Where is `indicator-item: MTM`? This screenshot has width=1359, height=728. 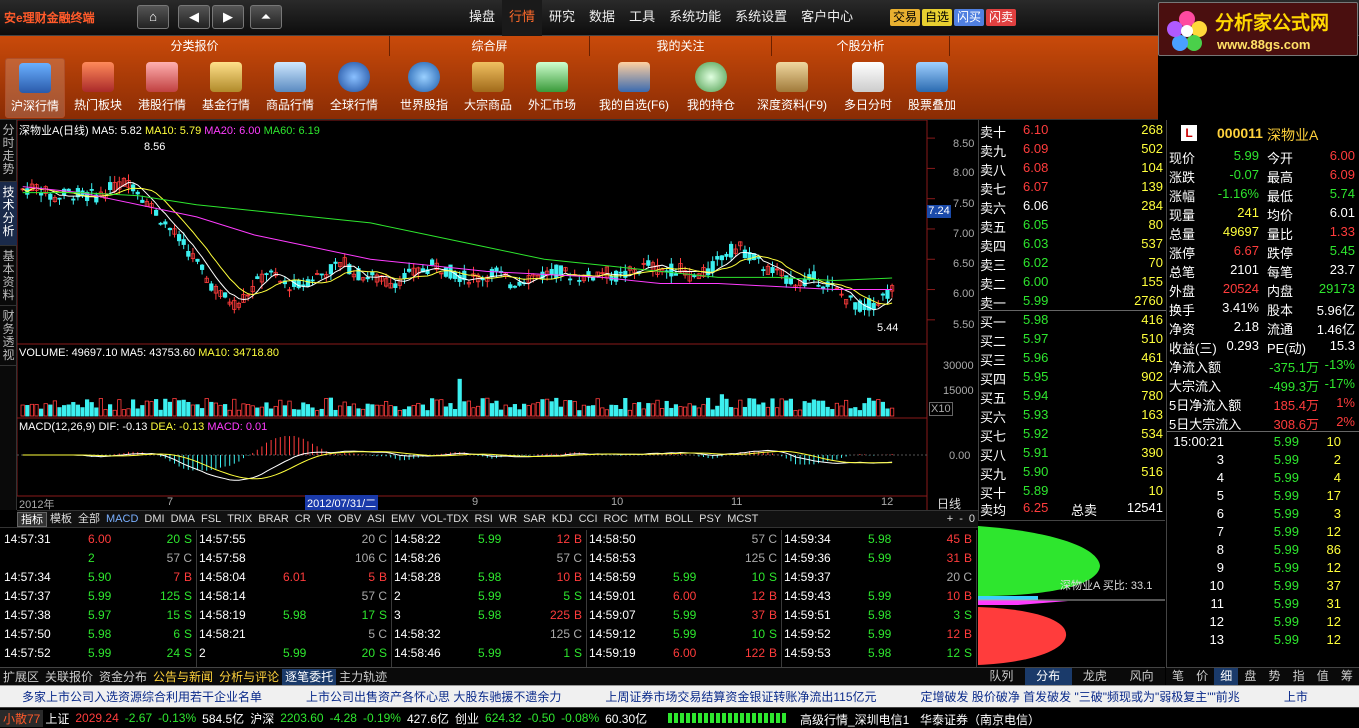
indicator-item: MTM is located at coordinates (646, 519).